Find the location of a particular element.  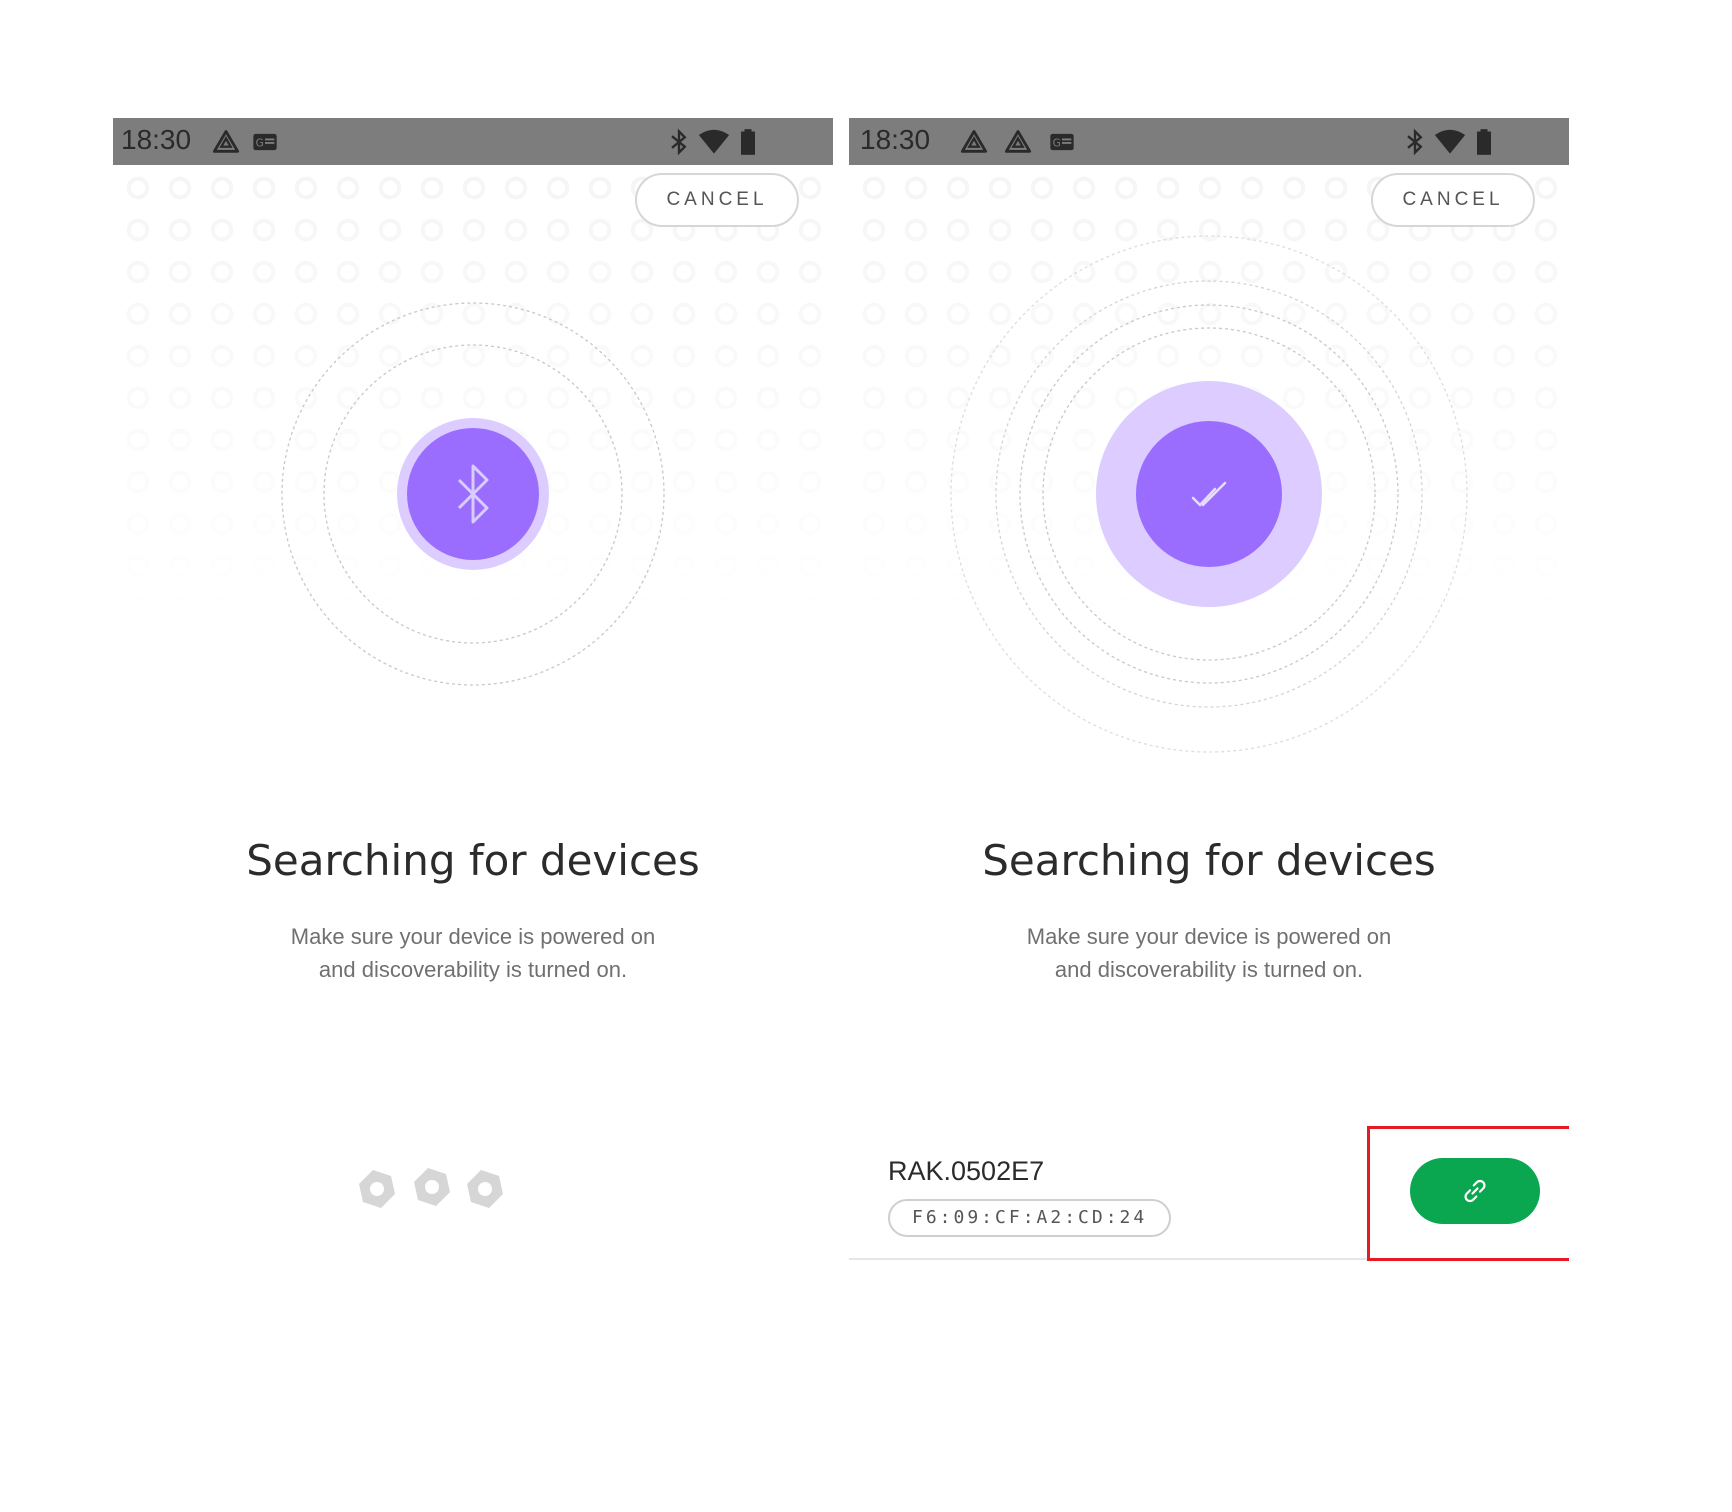

highlight-box is located at coordinates (1468, 1193).